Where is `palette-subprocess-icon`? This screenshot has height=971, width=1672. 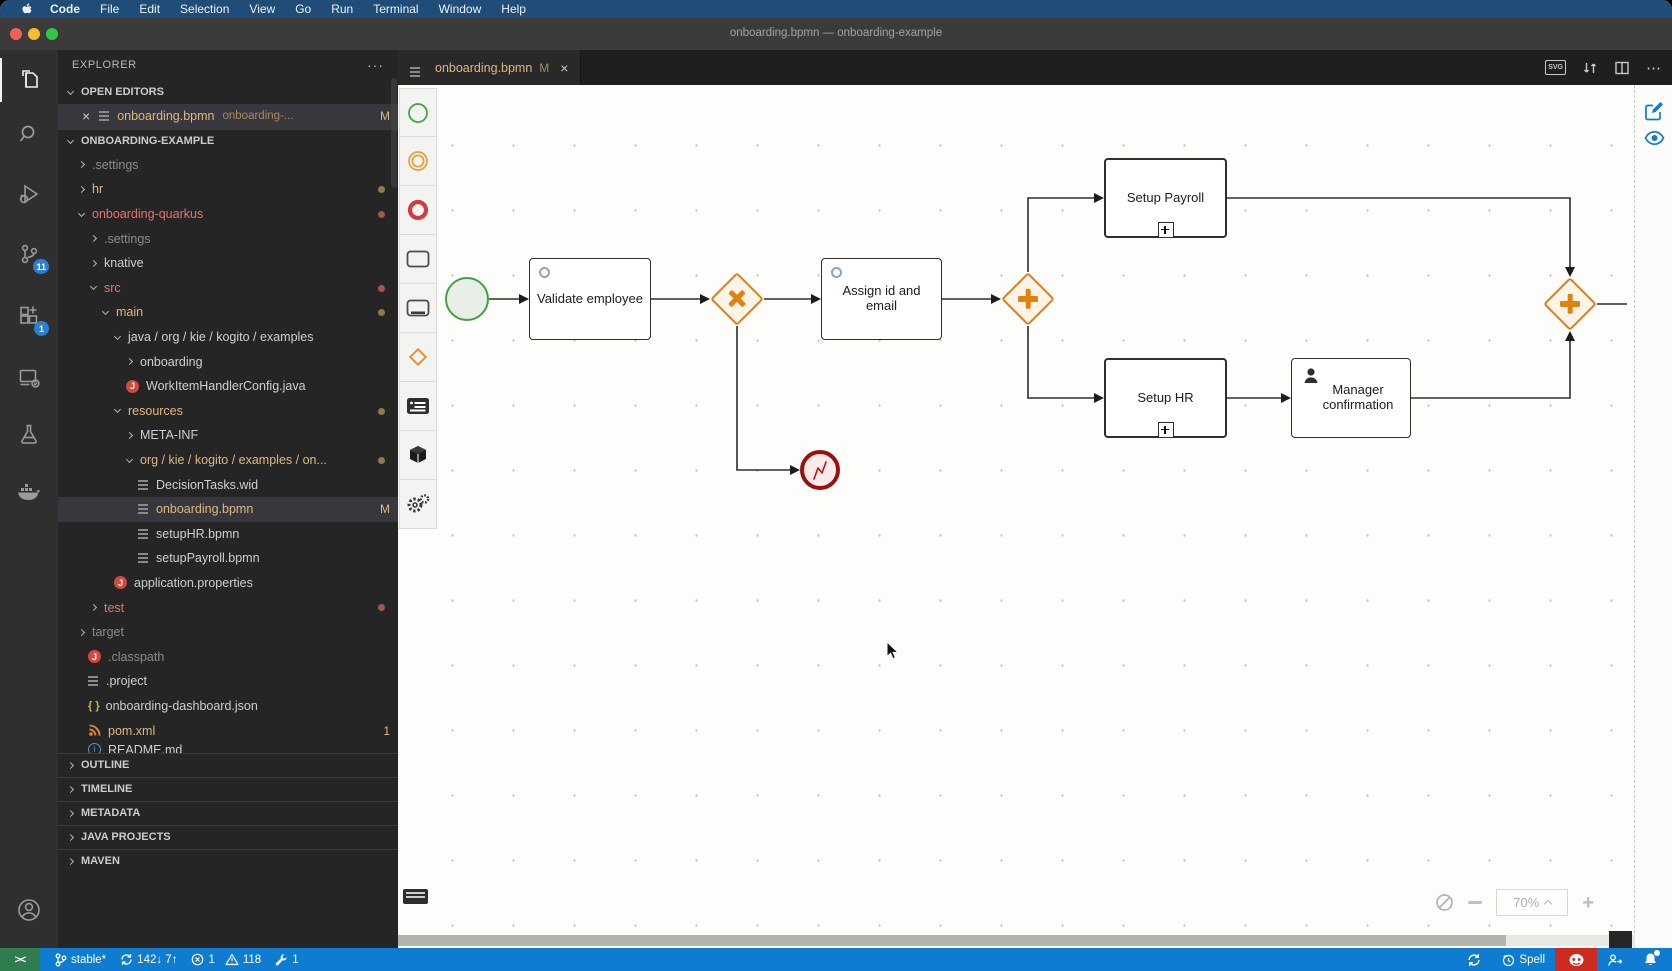
palette-subprocess-icon is located at coordinates (418, 308).